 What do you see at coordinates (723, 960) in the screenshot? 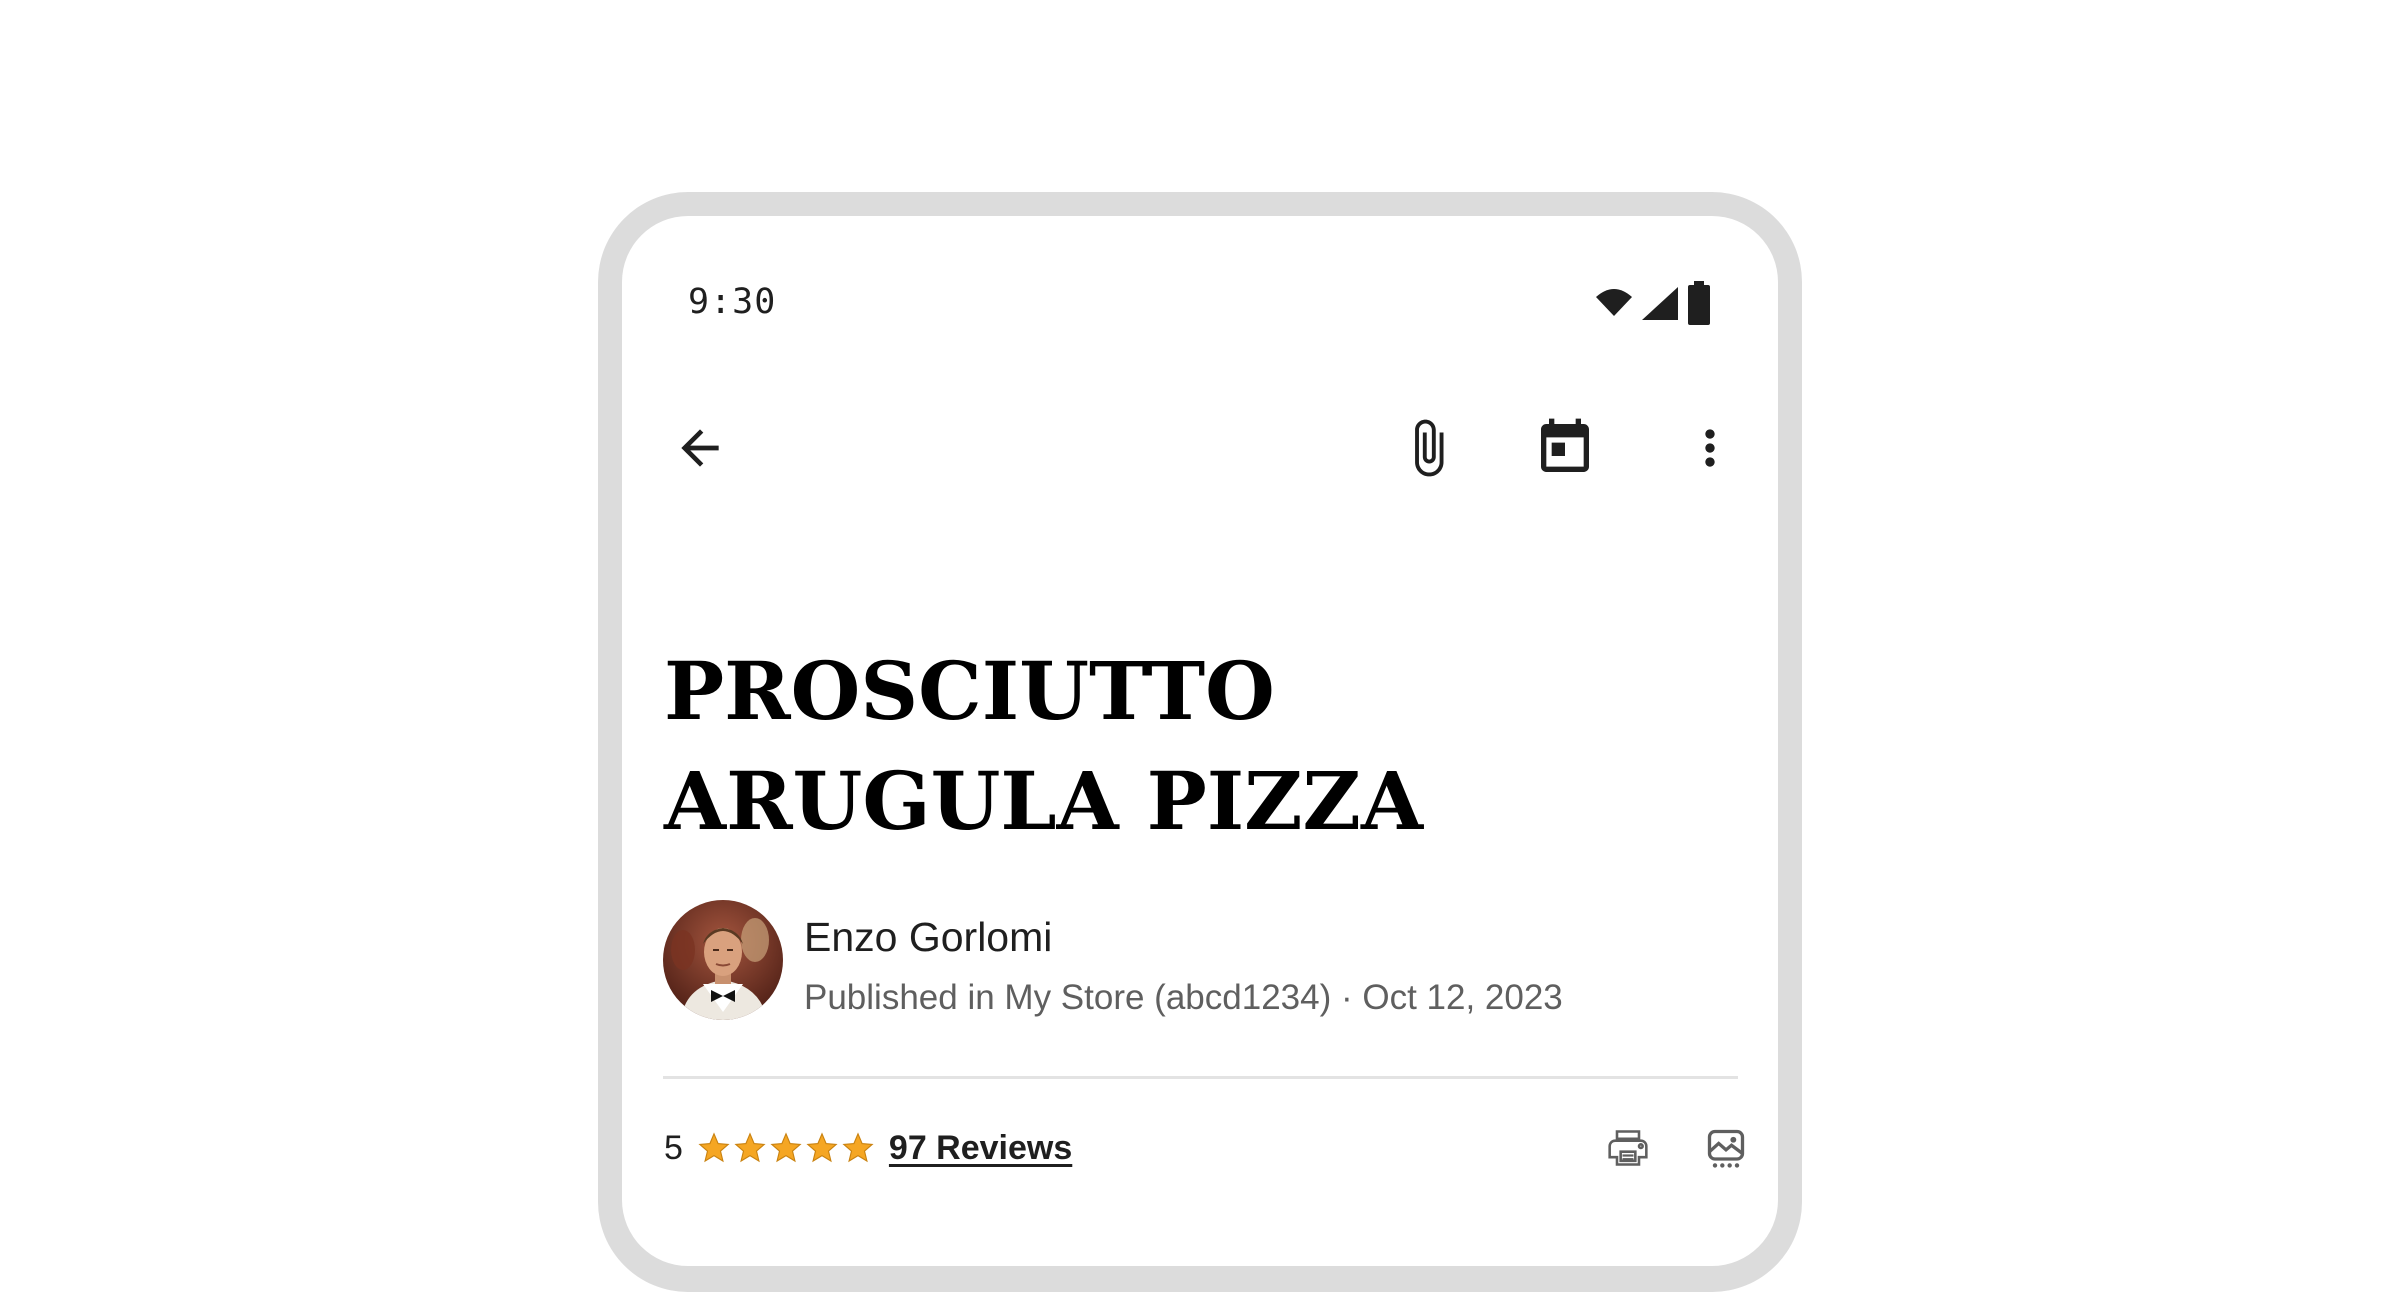
I see `author-avatar` at bounding box center [723, 960].